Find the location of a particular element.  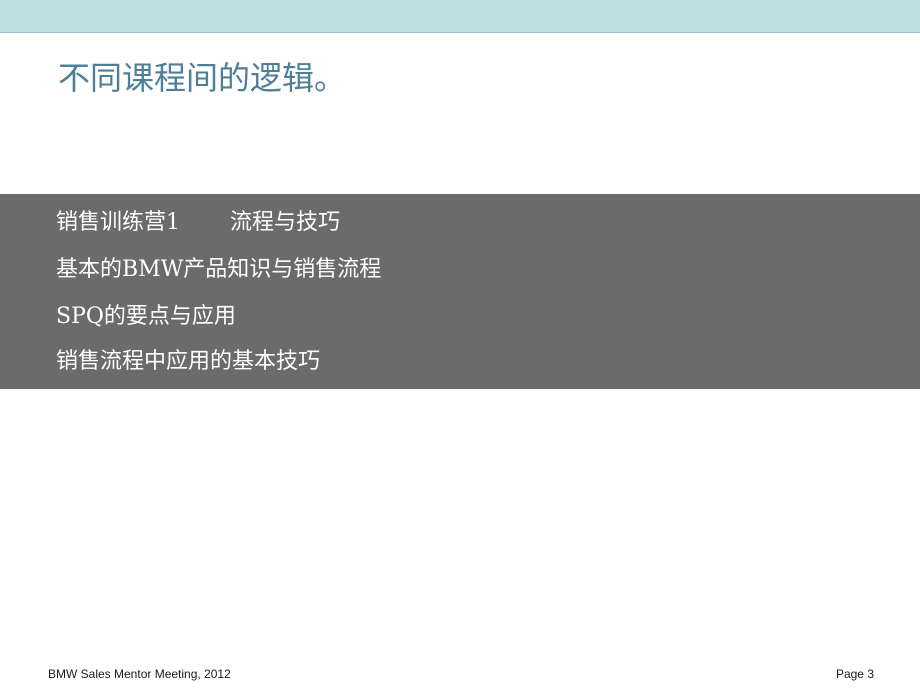

content-line-1-left: 销售训练营1 is located at coordinates (118, 222).